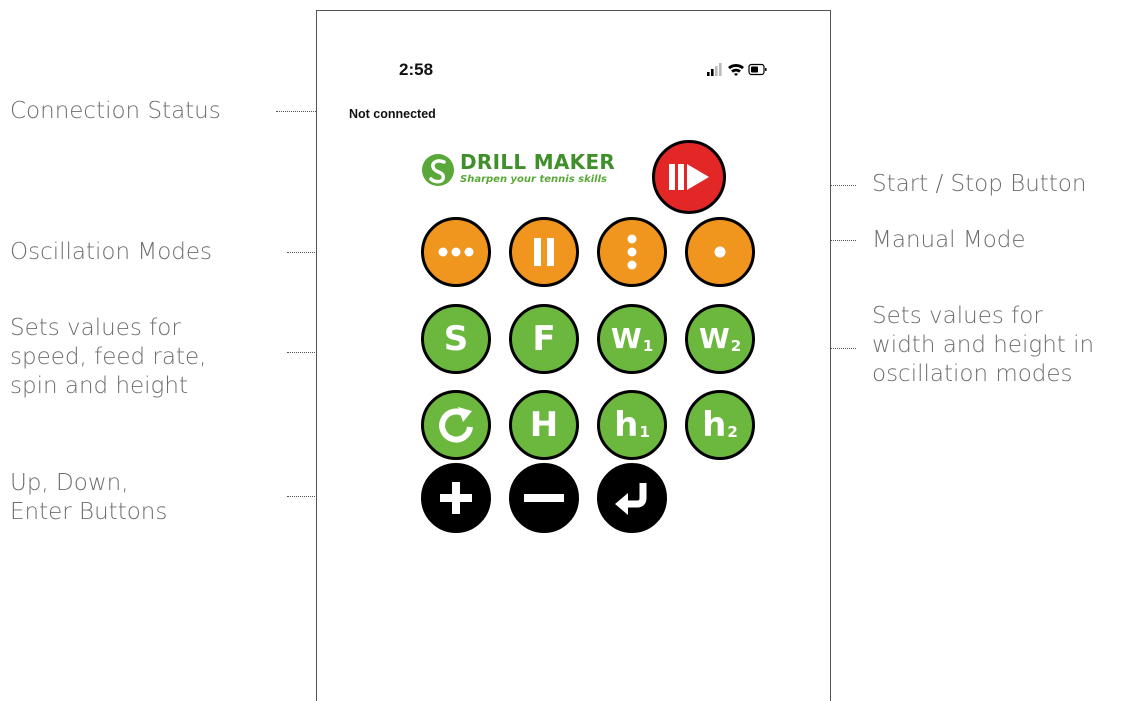 The height and width of the screenshot is (701, 1138). What do you see at coordinates (714, 425) in the screenshot?
I see `height-2-button-label: h` at bounding box center [714, 425].